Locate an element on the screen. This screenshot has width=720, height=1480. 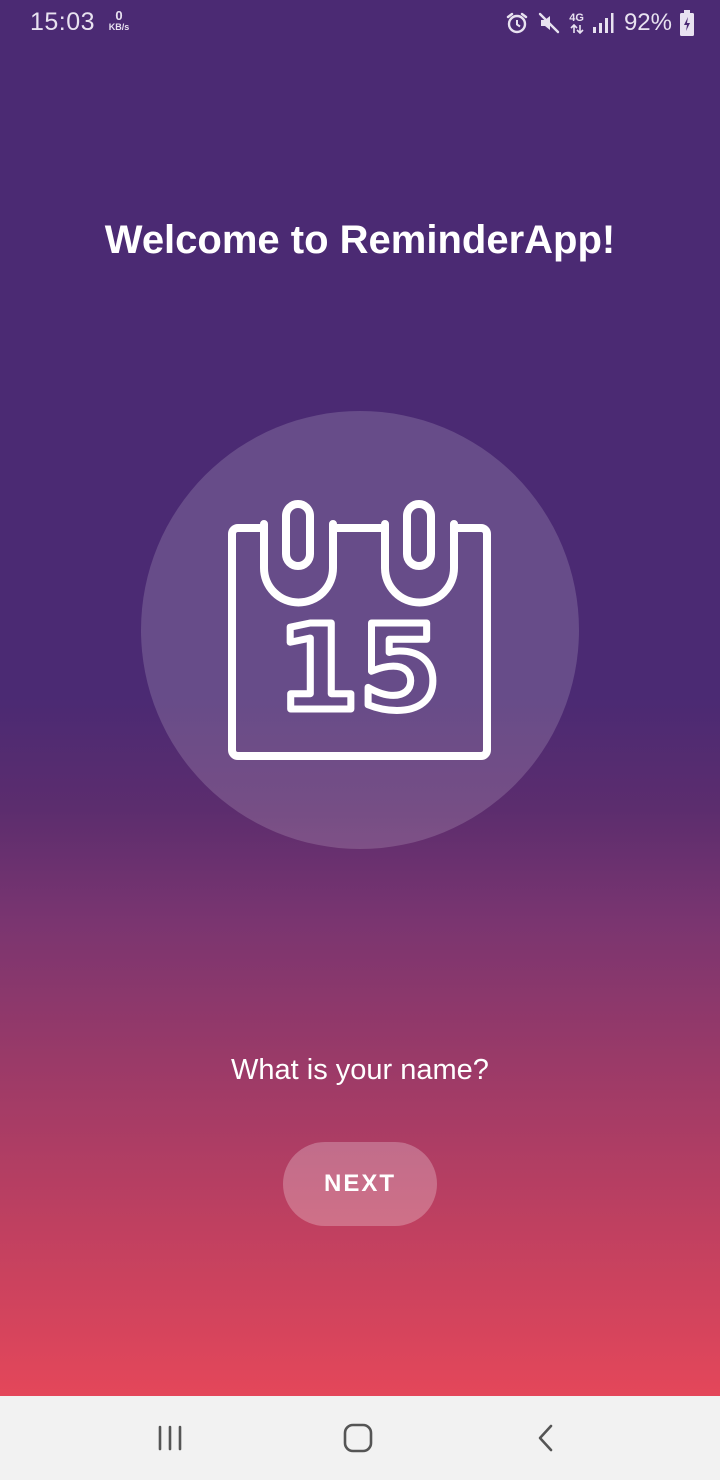
signal-icon is located at coordinates (603, 23).